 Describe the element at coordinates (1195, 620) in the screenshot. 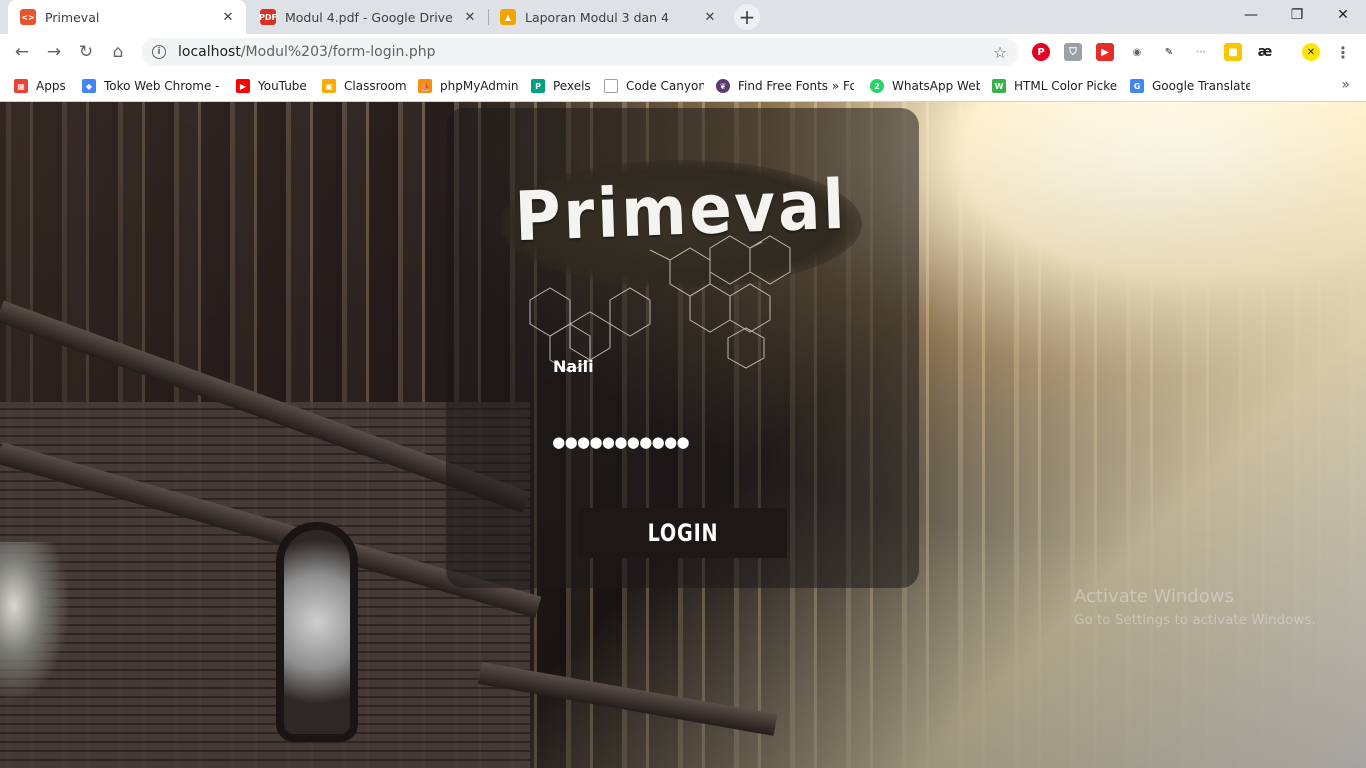

I see `activate-windows-subtitle: Go to Settings to activate Windows.` at that location.